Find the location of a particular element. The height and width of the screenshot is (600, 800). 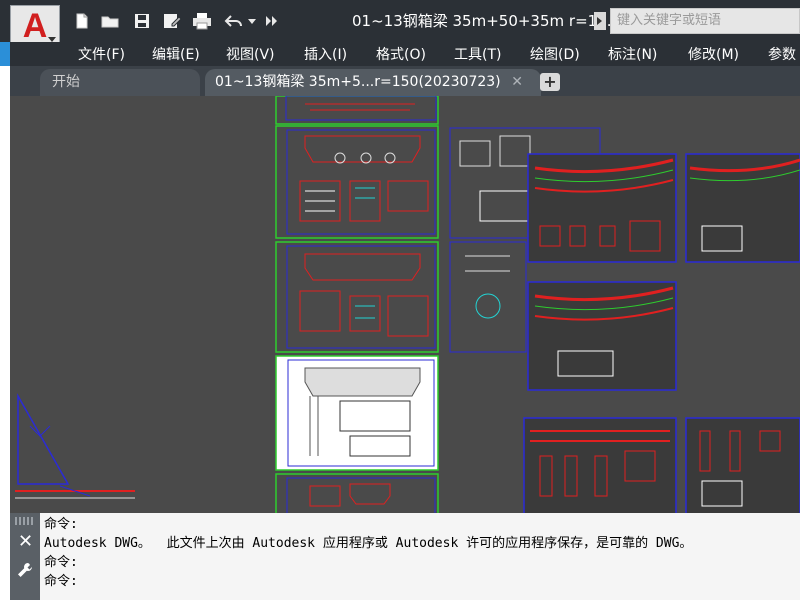

menu-file: 文件(F) is located at coordinates (101, 54).